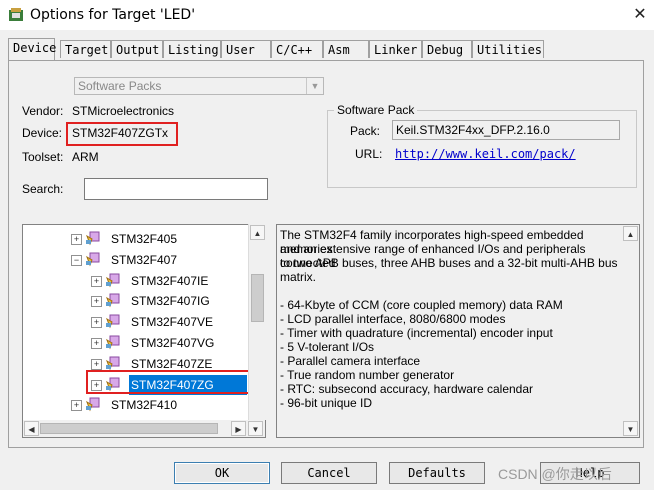  What do you see at coordinates (327, 347) in the screenshot?
I see `description-line: - 5 V-tolerant I/Os` at bounding box center [327, 347].